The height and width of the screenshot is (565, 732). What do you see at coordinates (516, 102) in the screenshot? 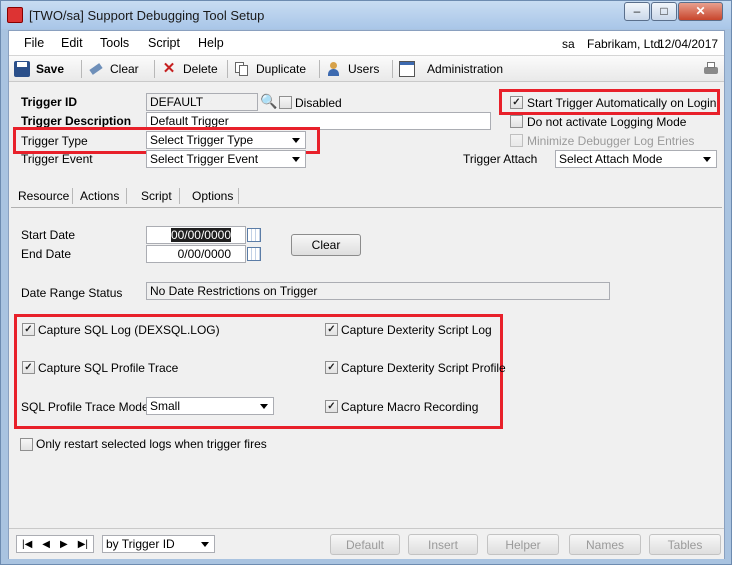
I see `start-auto-checkbox: ✓` at bounding box center [516, 102].